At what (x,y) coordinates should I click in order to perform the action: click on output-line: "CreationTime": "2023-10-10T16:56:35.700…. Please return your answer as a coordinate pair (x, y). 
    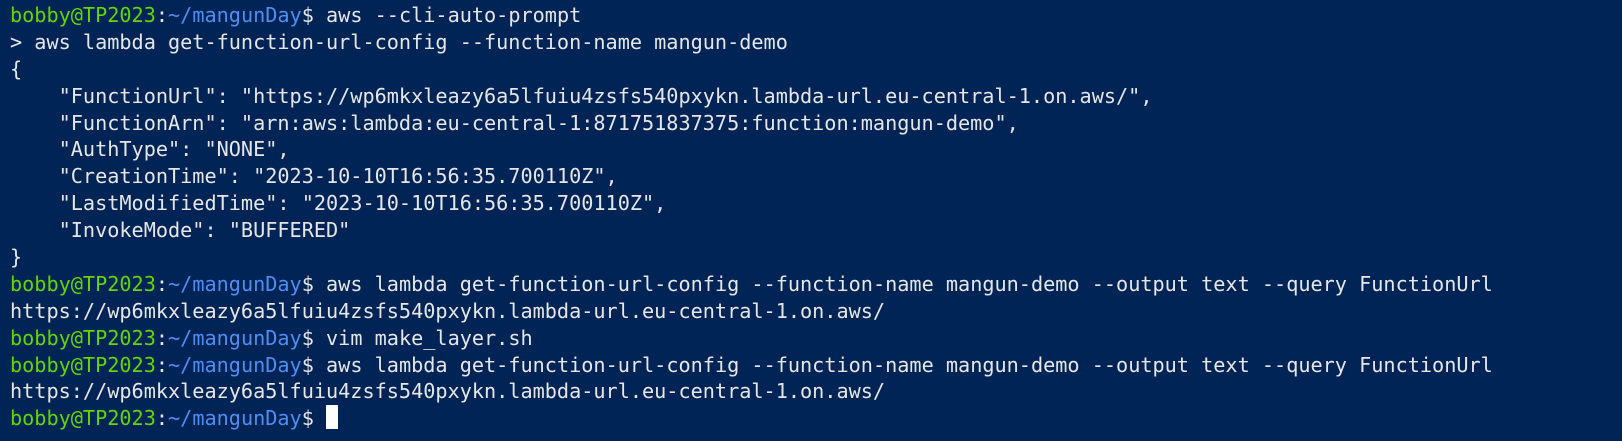
    Looking at the image, I should click on (816, 176).